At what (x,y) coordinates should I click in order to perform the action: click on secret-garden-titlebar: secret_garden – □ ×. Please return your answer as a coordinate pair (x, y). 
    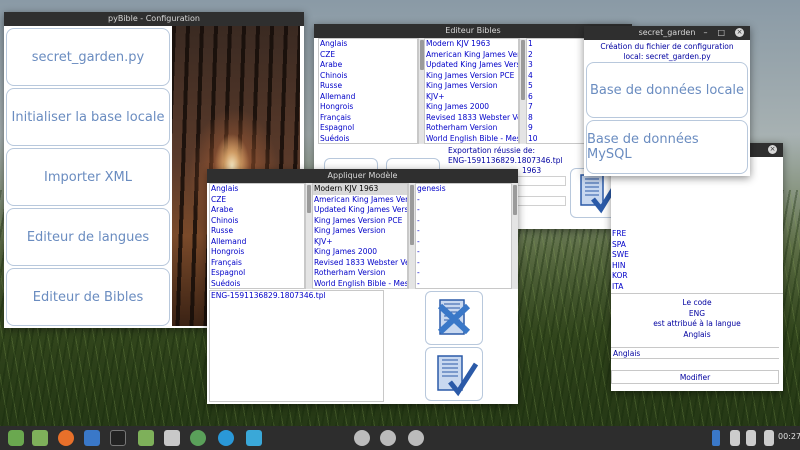
    Looking at the image, I should click on (667, 33).